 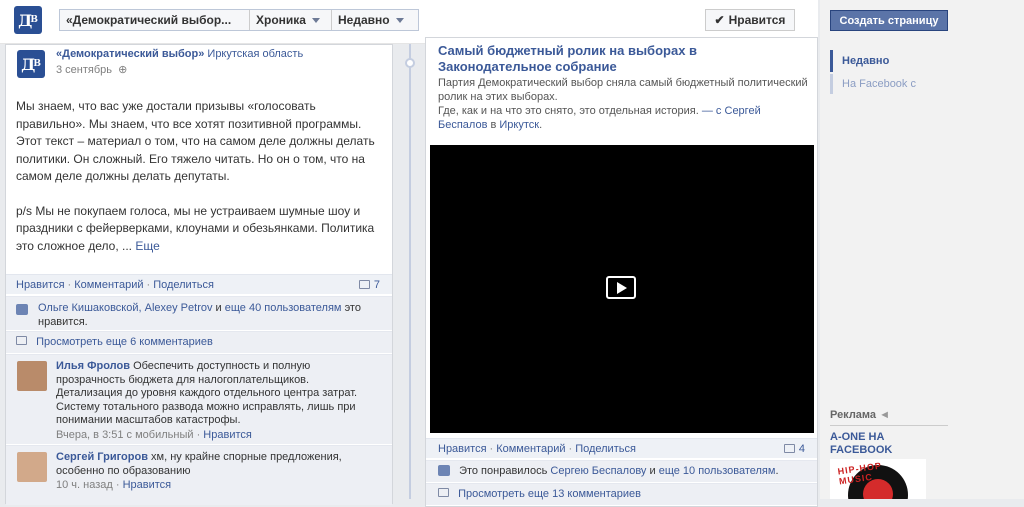 I want to click on video-action-bar: Нравится · Комментарий · Поделиться 4, so click(x=621, y=448).